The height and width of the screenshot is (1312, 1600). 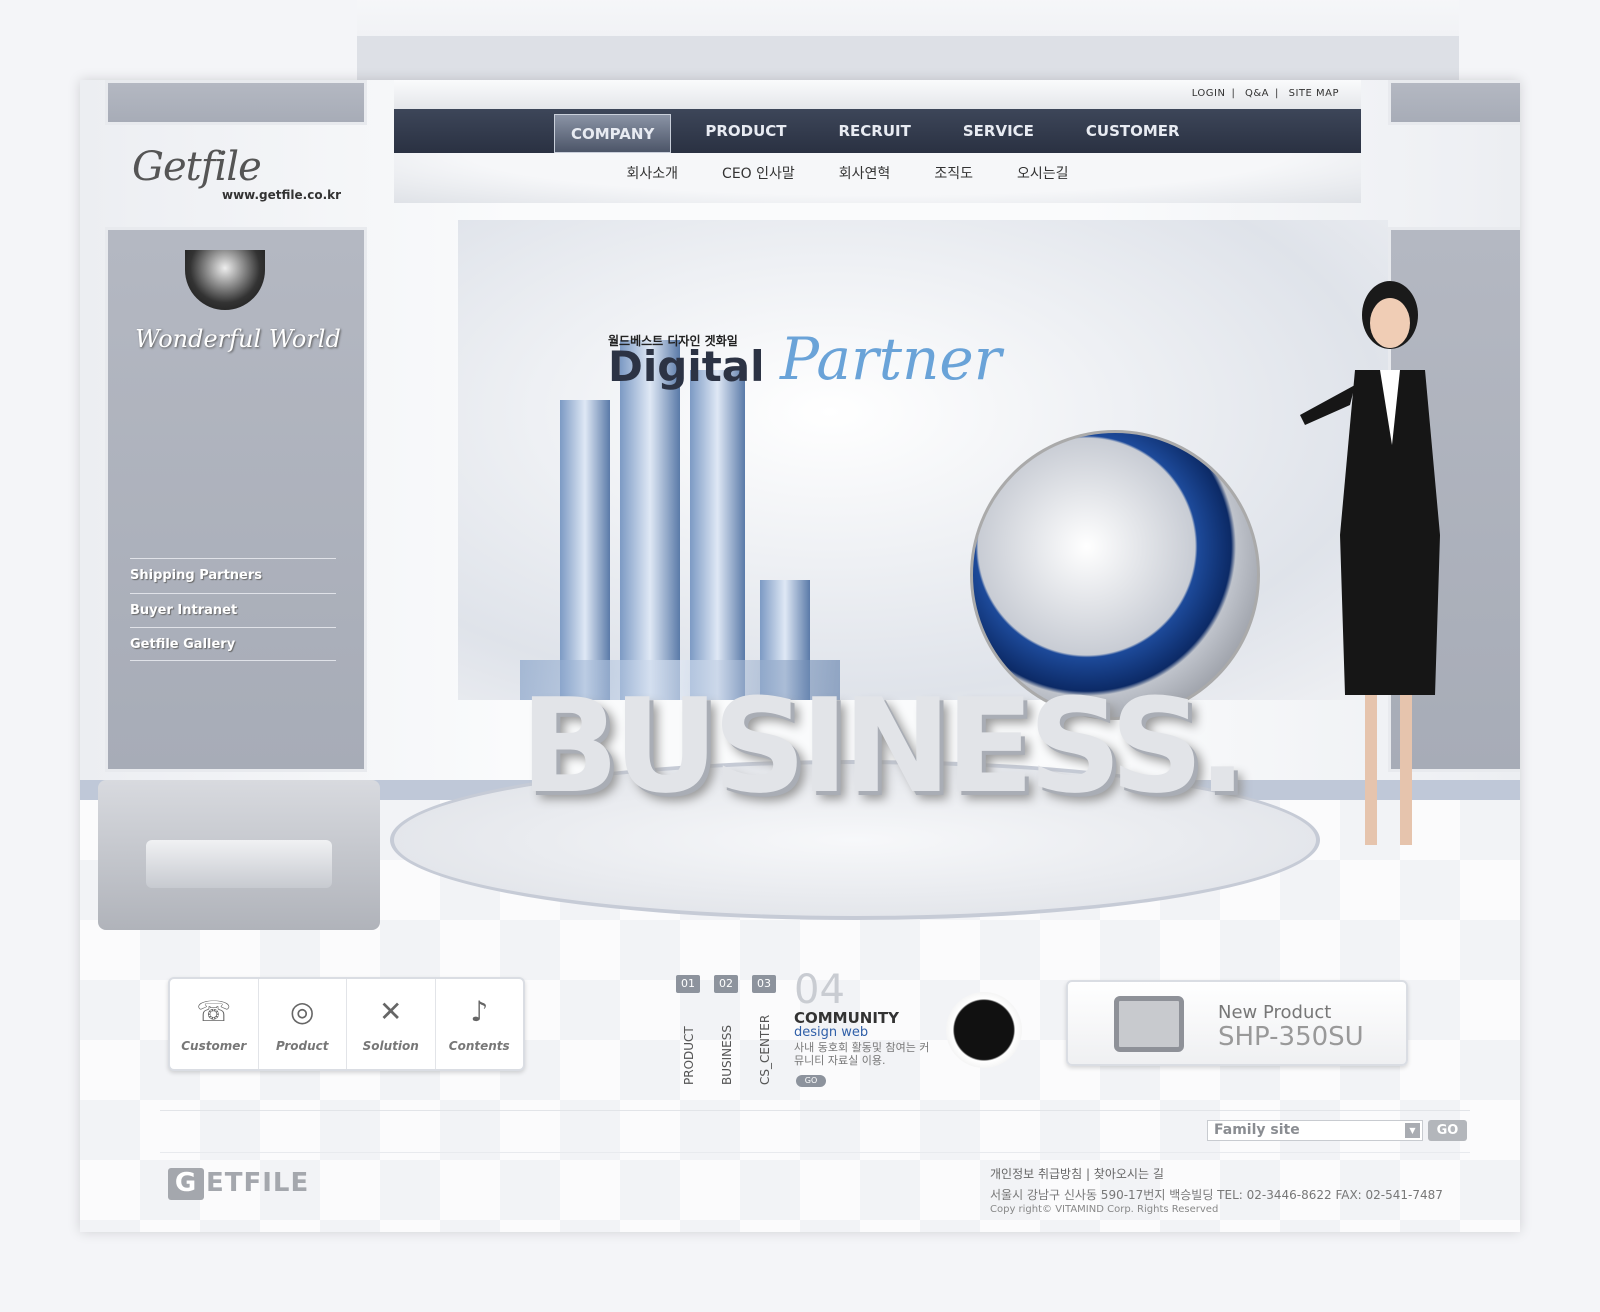 I want to click on tab-product-label: PRODUCT, so click(x=689, y=1055).